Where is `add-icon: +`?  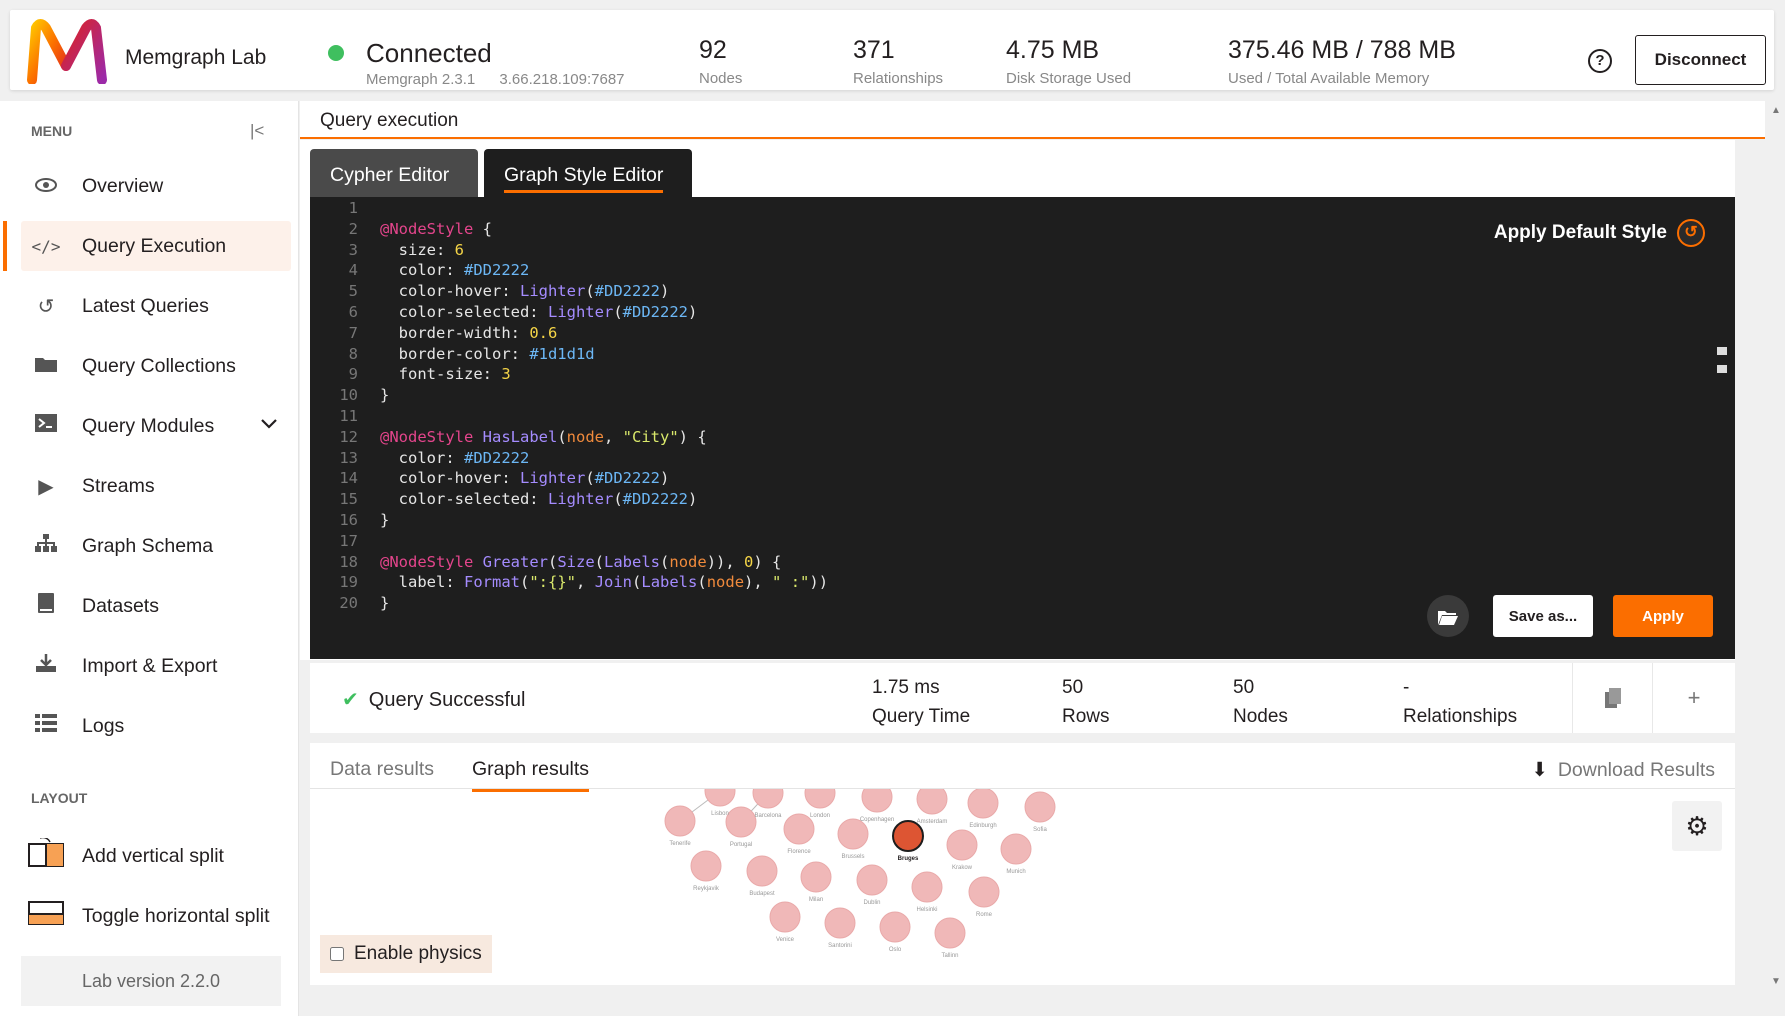 add-icon: + is located at coordinates (1693, 698).